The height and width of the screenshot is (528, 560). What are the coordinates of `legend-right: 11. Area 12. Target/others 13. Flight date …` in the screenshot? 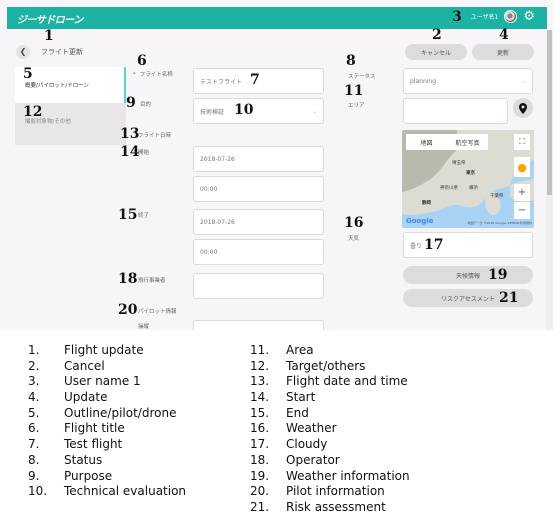 It's located at (330, 429).